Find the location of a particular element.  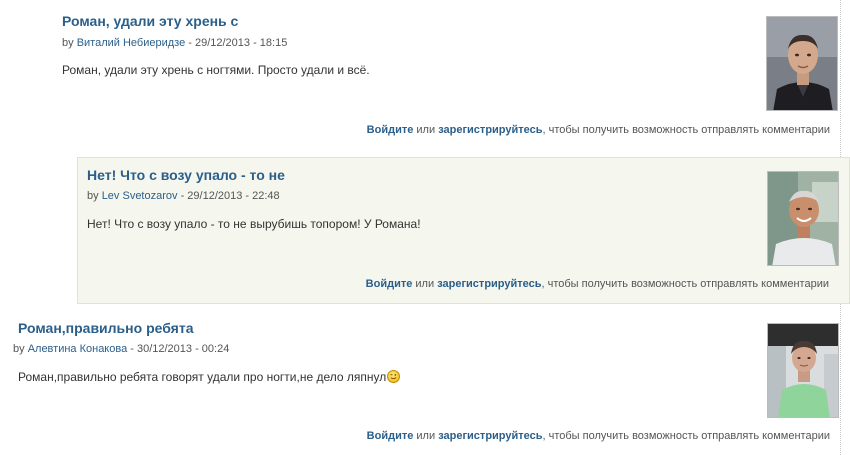

comment-date: - 30/12/2013 - 00:24 is located at coordinates (178, 349).